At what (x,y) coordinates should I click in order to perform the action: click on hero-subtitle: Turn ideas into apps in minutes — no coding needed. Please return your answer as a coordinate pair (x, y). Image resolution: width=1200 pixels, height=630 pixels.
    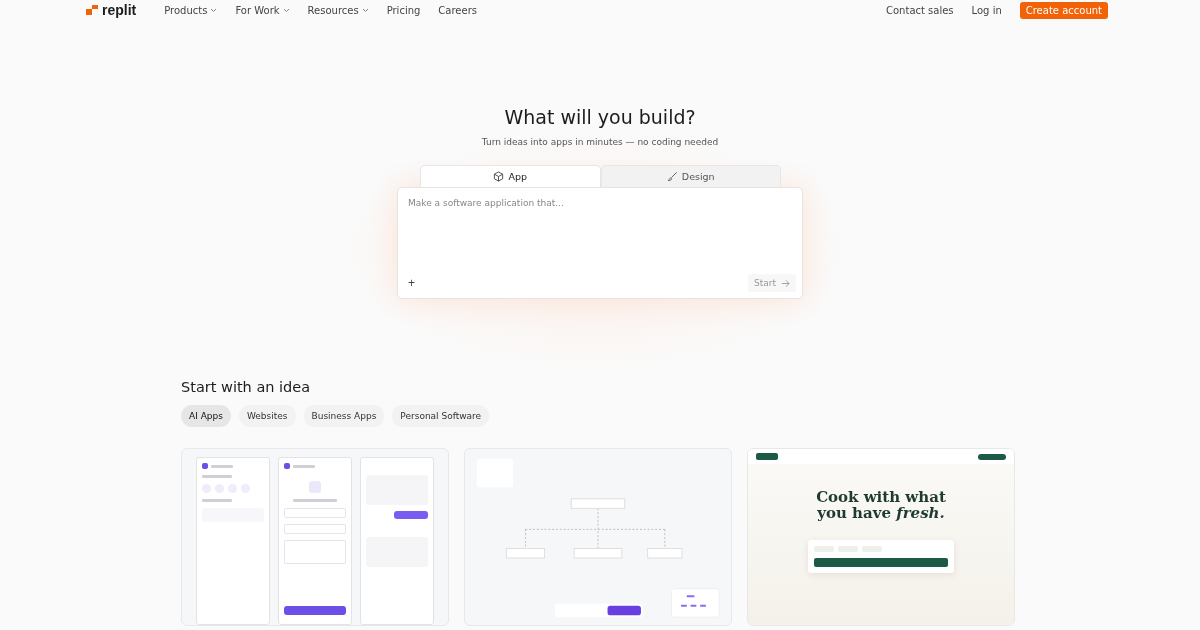
    Looking at the image, I should click on (600, 142).